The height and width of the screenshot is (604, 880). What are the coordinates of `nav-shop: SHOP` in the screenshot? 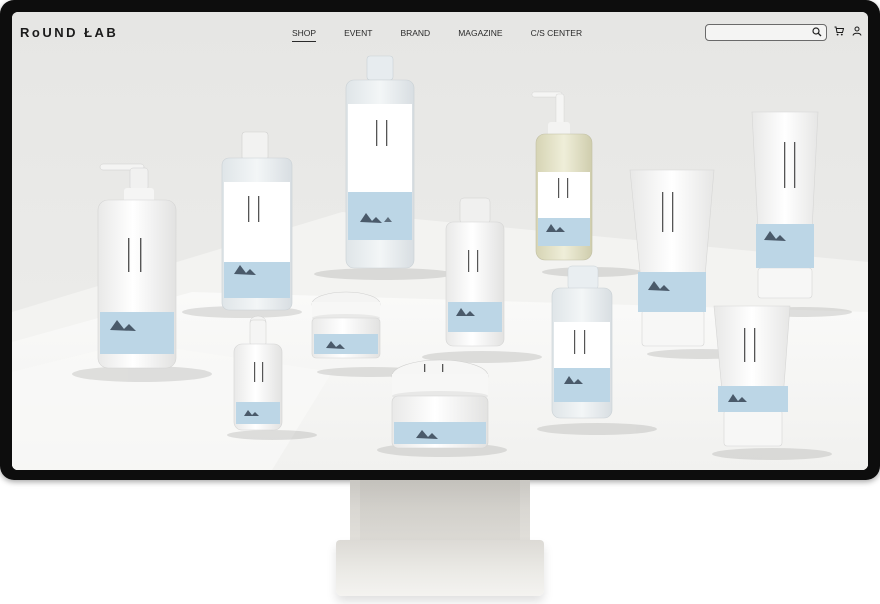 It's located at (304, 35).